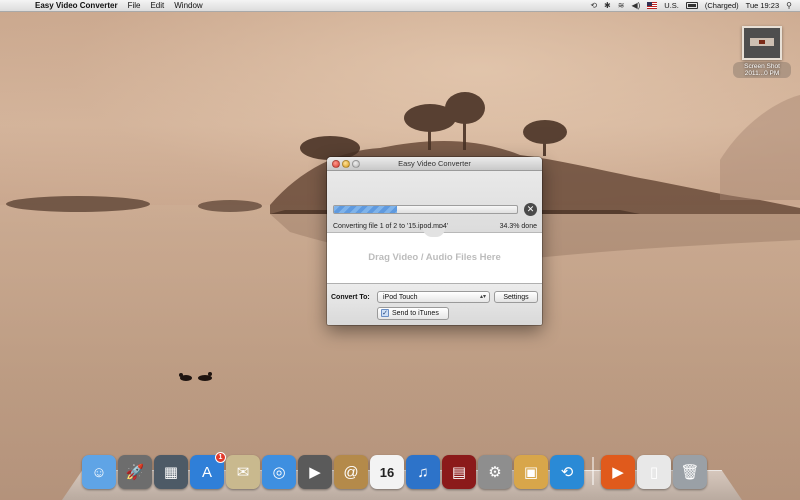  What do you see at coordinates (387, 472) in the screenshot?
I see `ical-icon: 16` at bounding box center [387, 472].